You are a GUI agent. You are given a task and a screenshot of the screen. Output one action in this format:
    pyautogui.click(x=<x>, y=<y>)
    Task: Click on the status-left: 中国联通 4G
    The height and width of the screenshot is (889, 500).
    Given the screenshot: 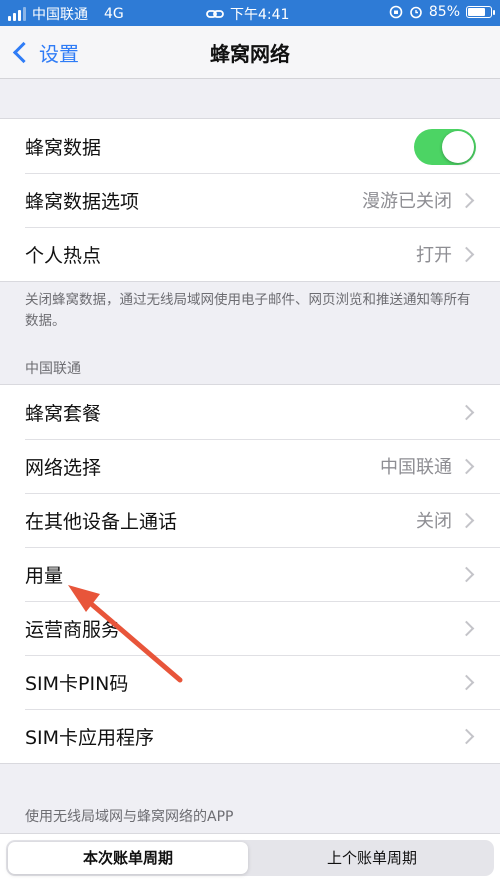 What is the action you would take?
    pyautogui.click(x=66, y=14)
    